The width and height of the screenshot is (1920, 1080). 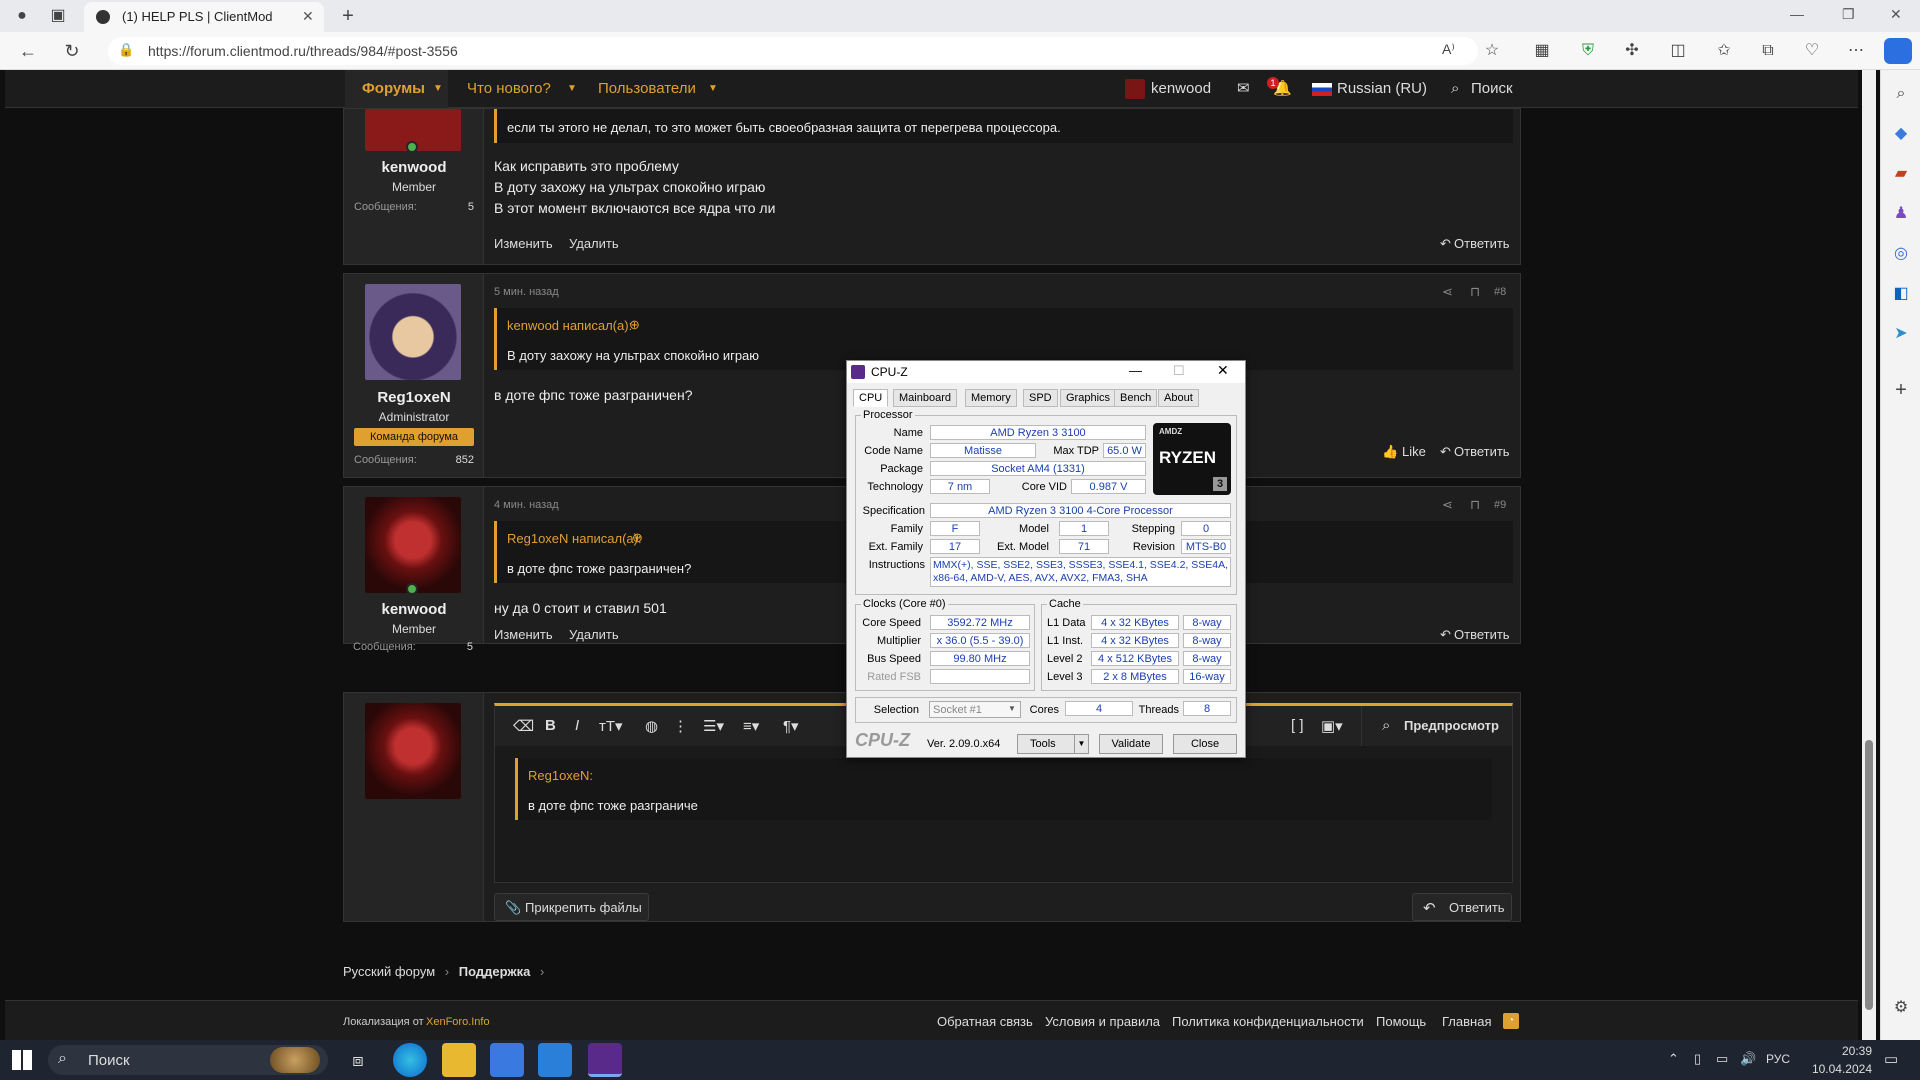 What do you see at coordinates (1332, 726) in the screenshot?
I see `drafts-icon: ▣▾` at bounding box center [1332, 726].